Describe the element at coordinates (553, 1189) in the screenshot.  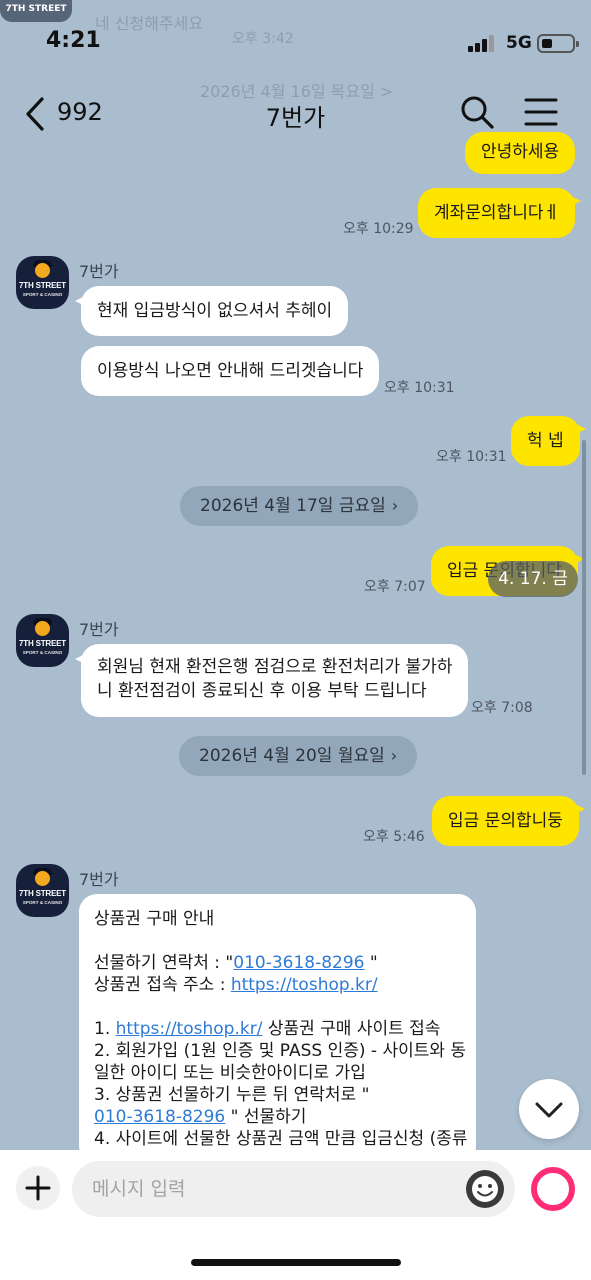
I see `send-icon` at that location.